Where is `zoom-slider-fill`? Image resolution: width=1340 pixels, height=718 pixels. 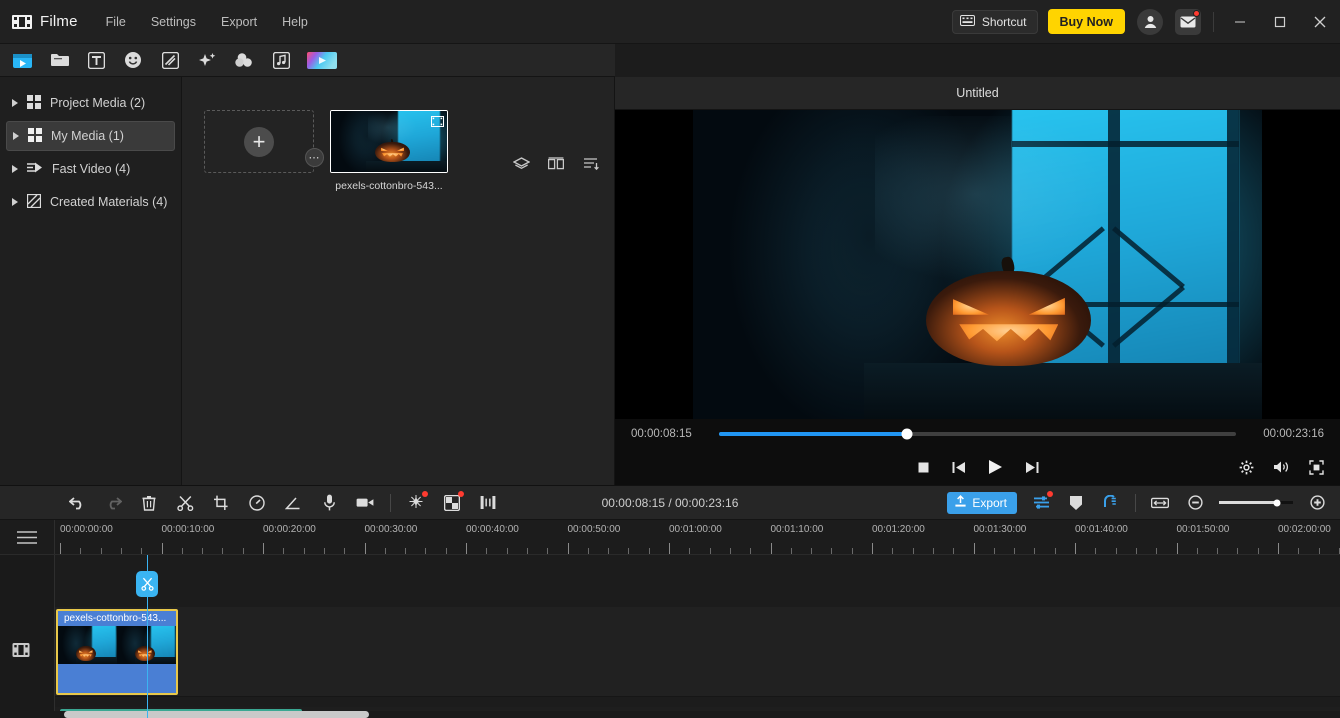
zoom-slider-fill is located at coordinates (1248, 502).